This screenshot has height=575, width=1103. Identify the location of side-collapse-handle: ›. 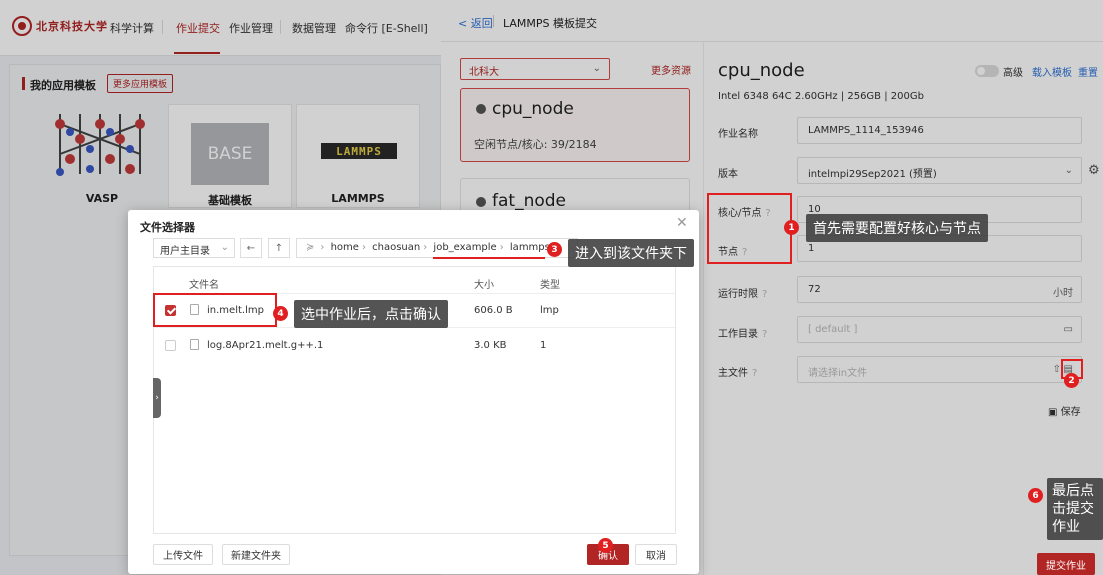
(157, 398).